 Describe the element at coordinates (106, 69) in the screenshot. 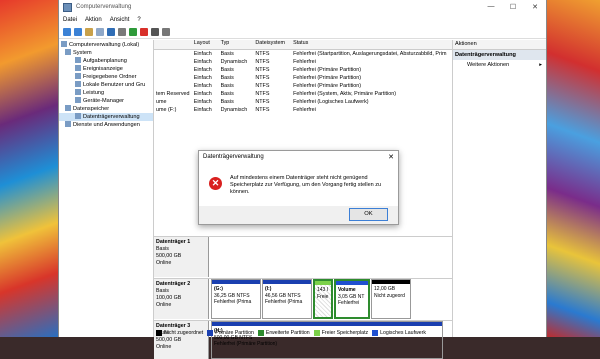

I see `tree-item-ereignisanzeige: Ereignisanzeige` at that location.